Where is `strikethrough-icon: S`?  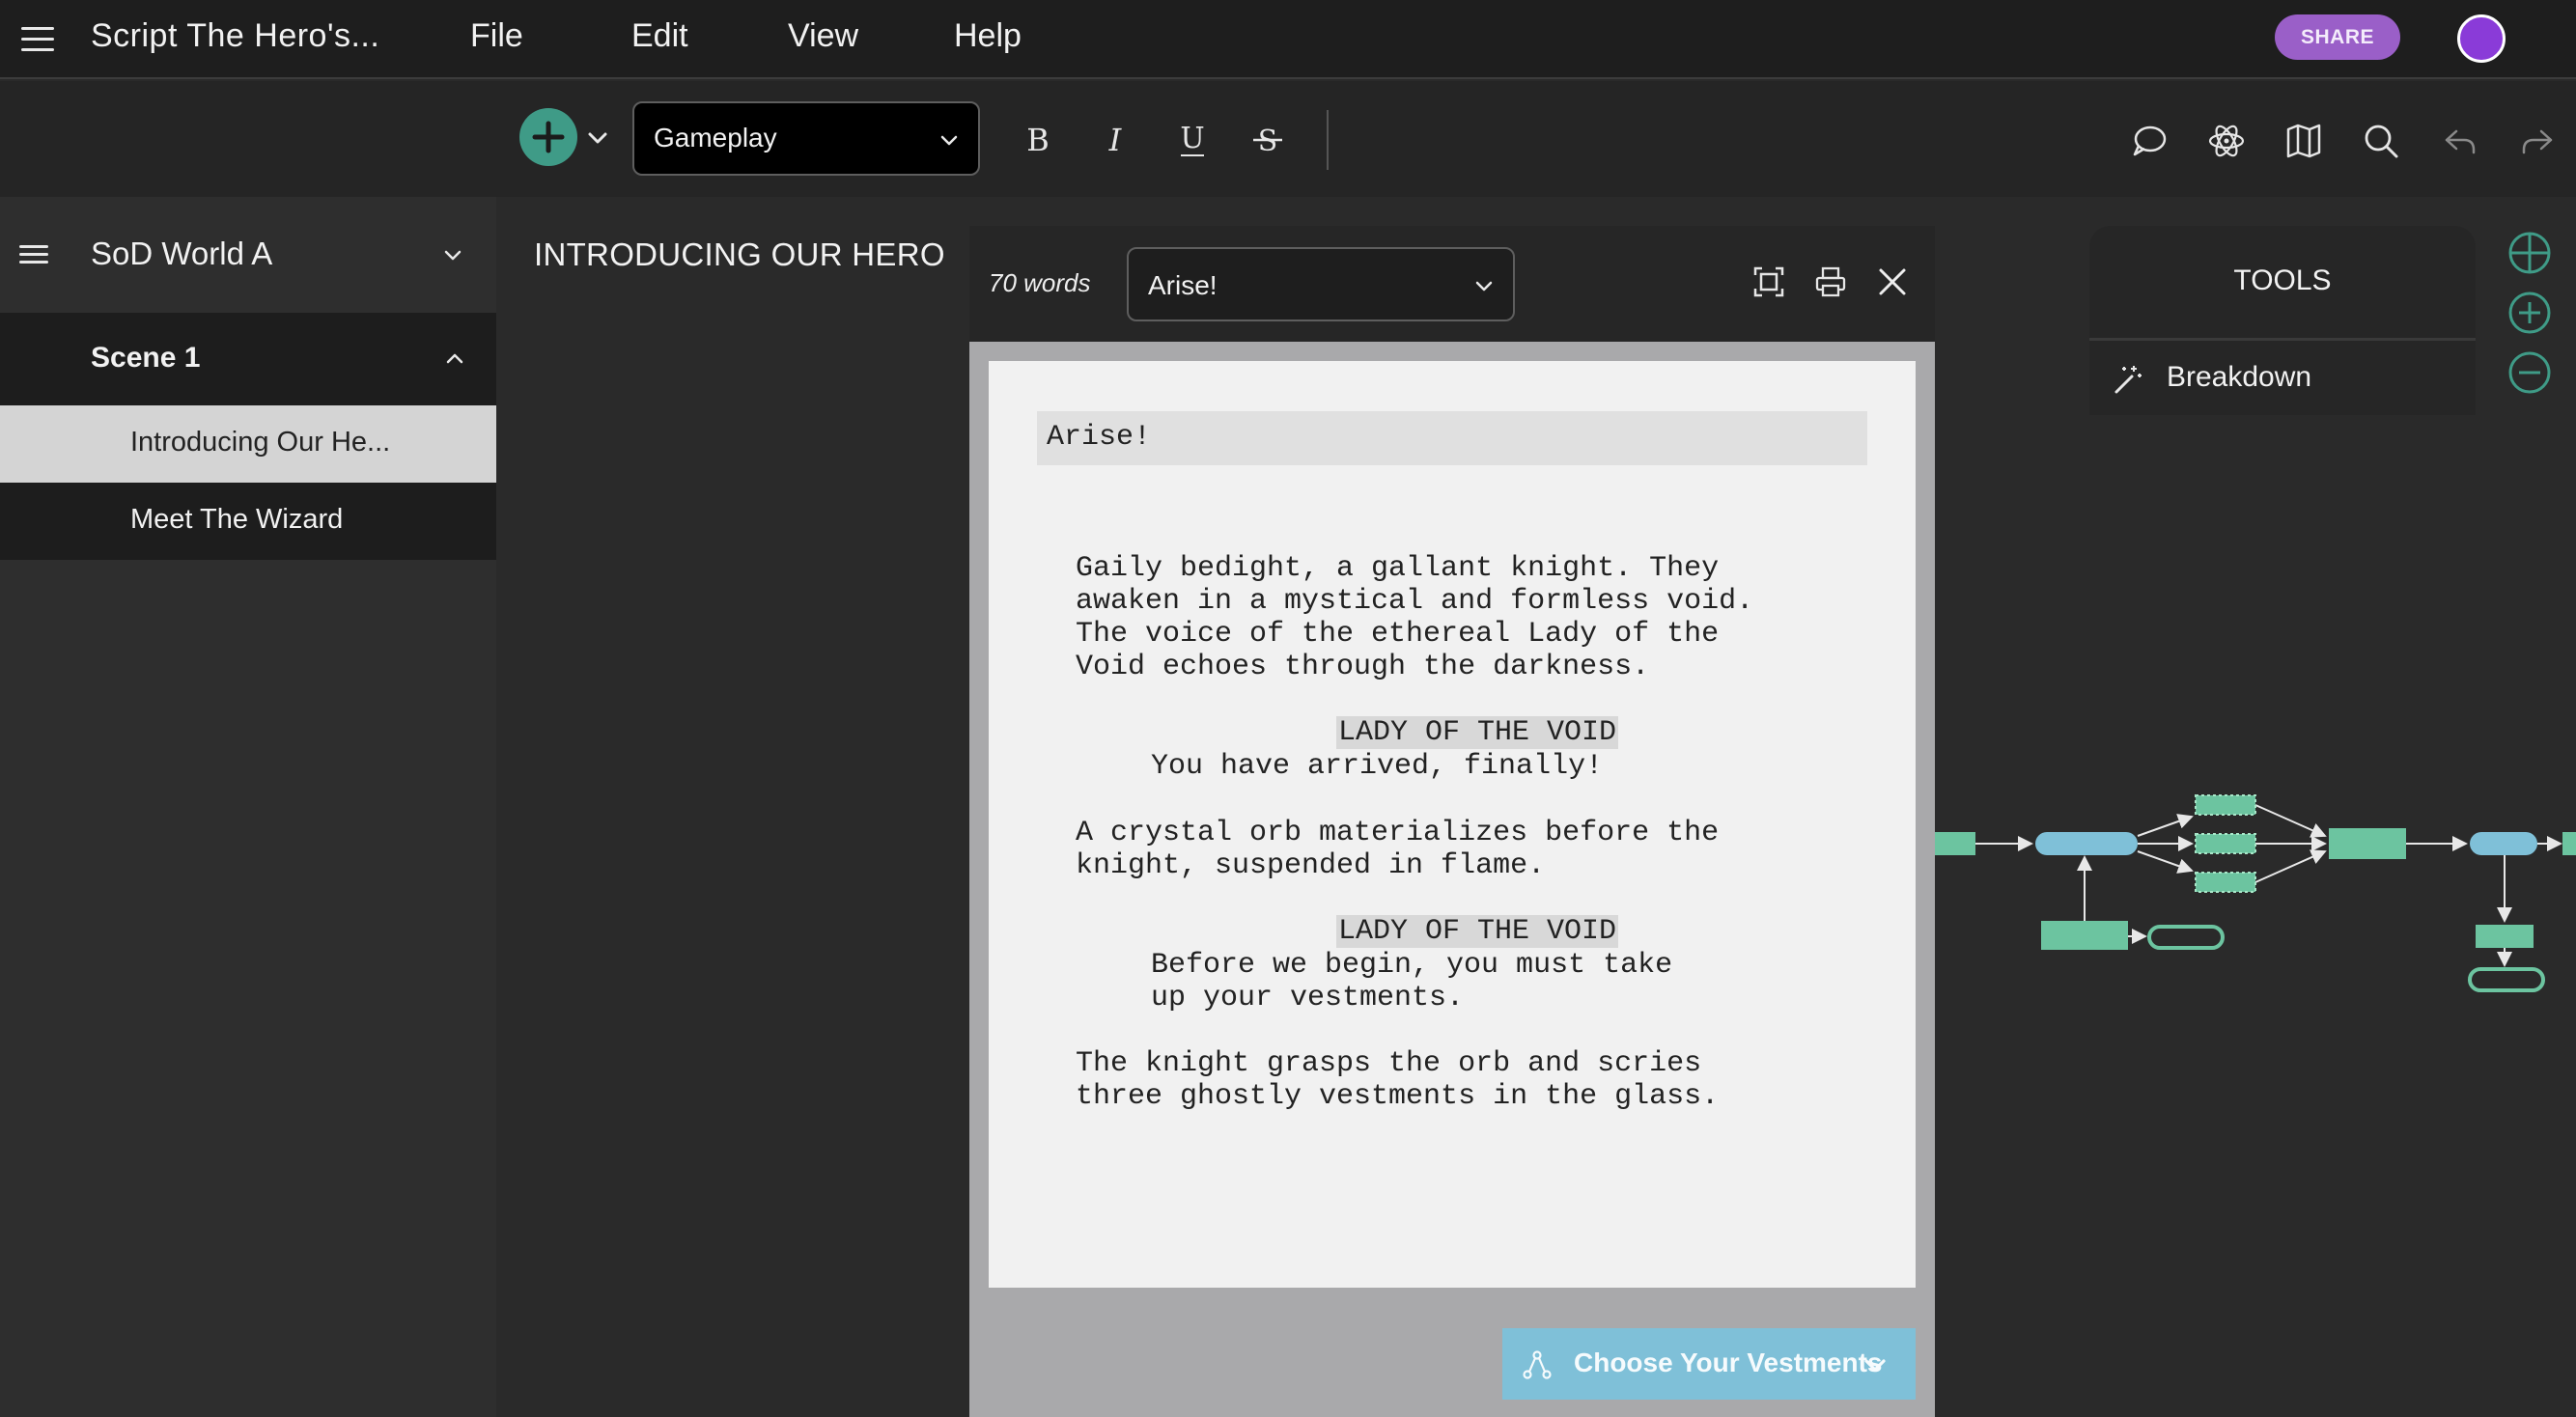 strikethrough-icon: S is located at coordinates (1268, 141).